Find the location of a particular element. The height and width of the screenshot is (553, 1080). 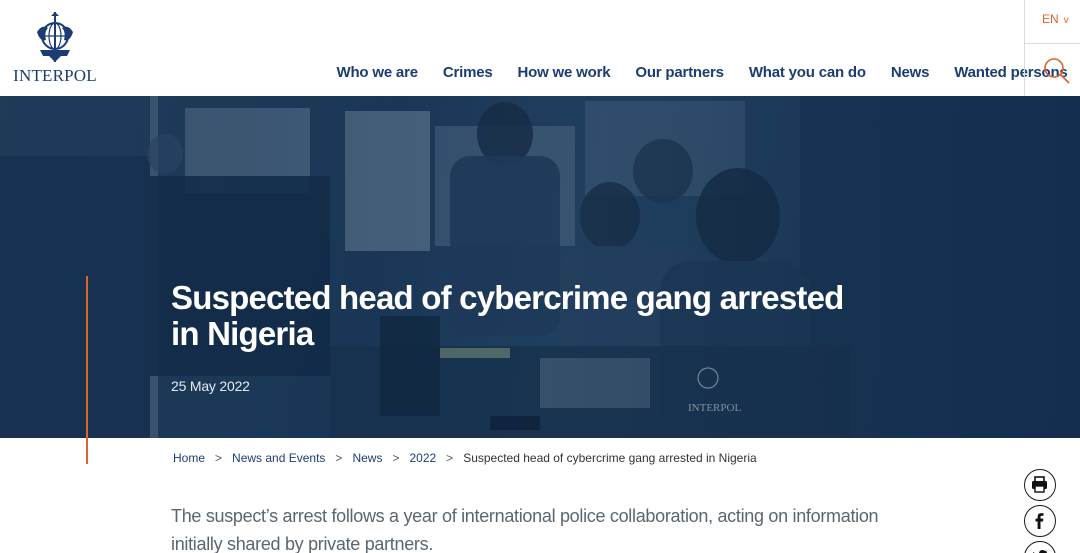

logo-text: INTERPOL is located at coordinates (55, 75).